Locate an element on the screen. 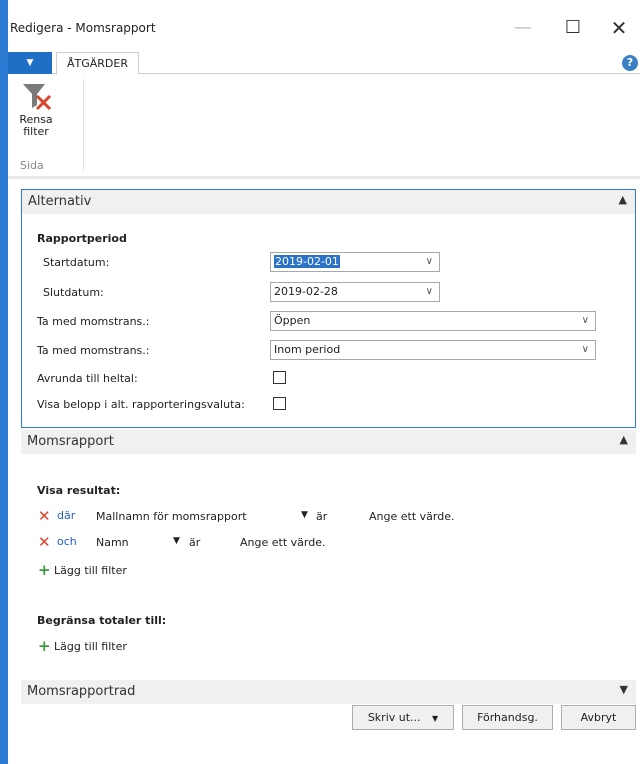 This screenshot has width=640, height=764. start-date-label: Startdatum: is located at coordinates (76, 262).